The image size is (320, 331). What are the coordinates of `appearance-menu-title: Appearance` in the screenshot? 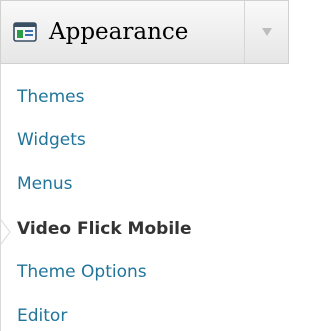 It's located at (119, 31).